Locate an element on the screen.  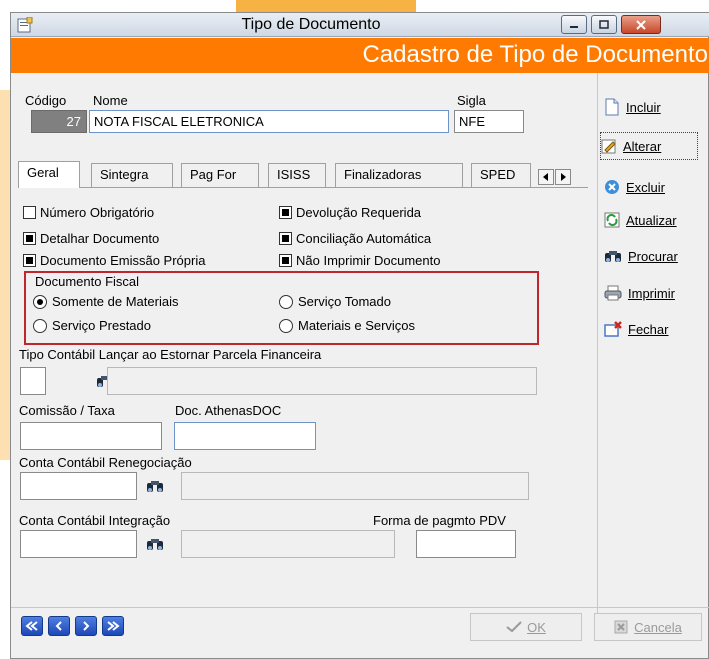
ok-button: OK is located at coordinates (526, 627).